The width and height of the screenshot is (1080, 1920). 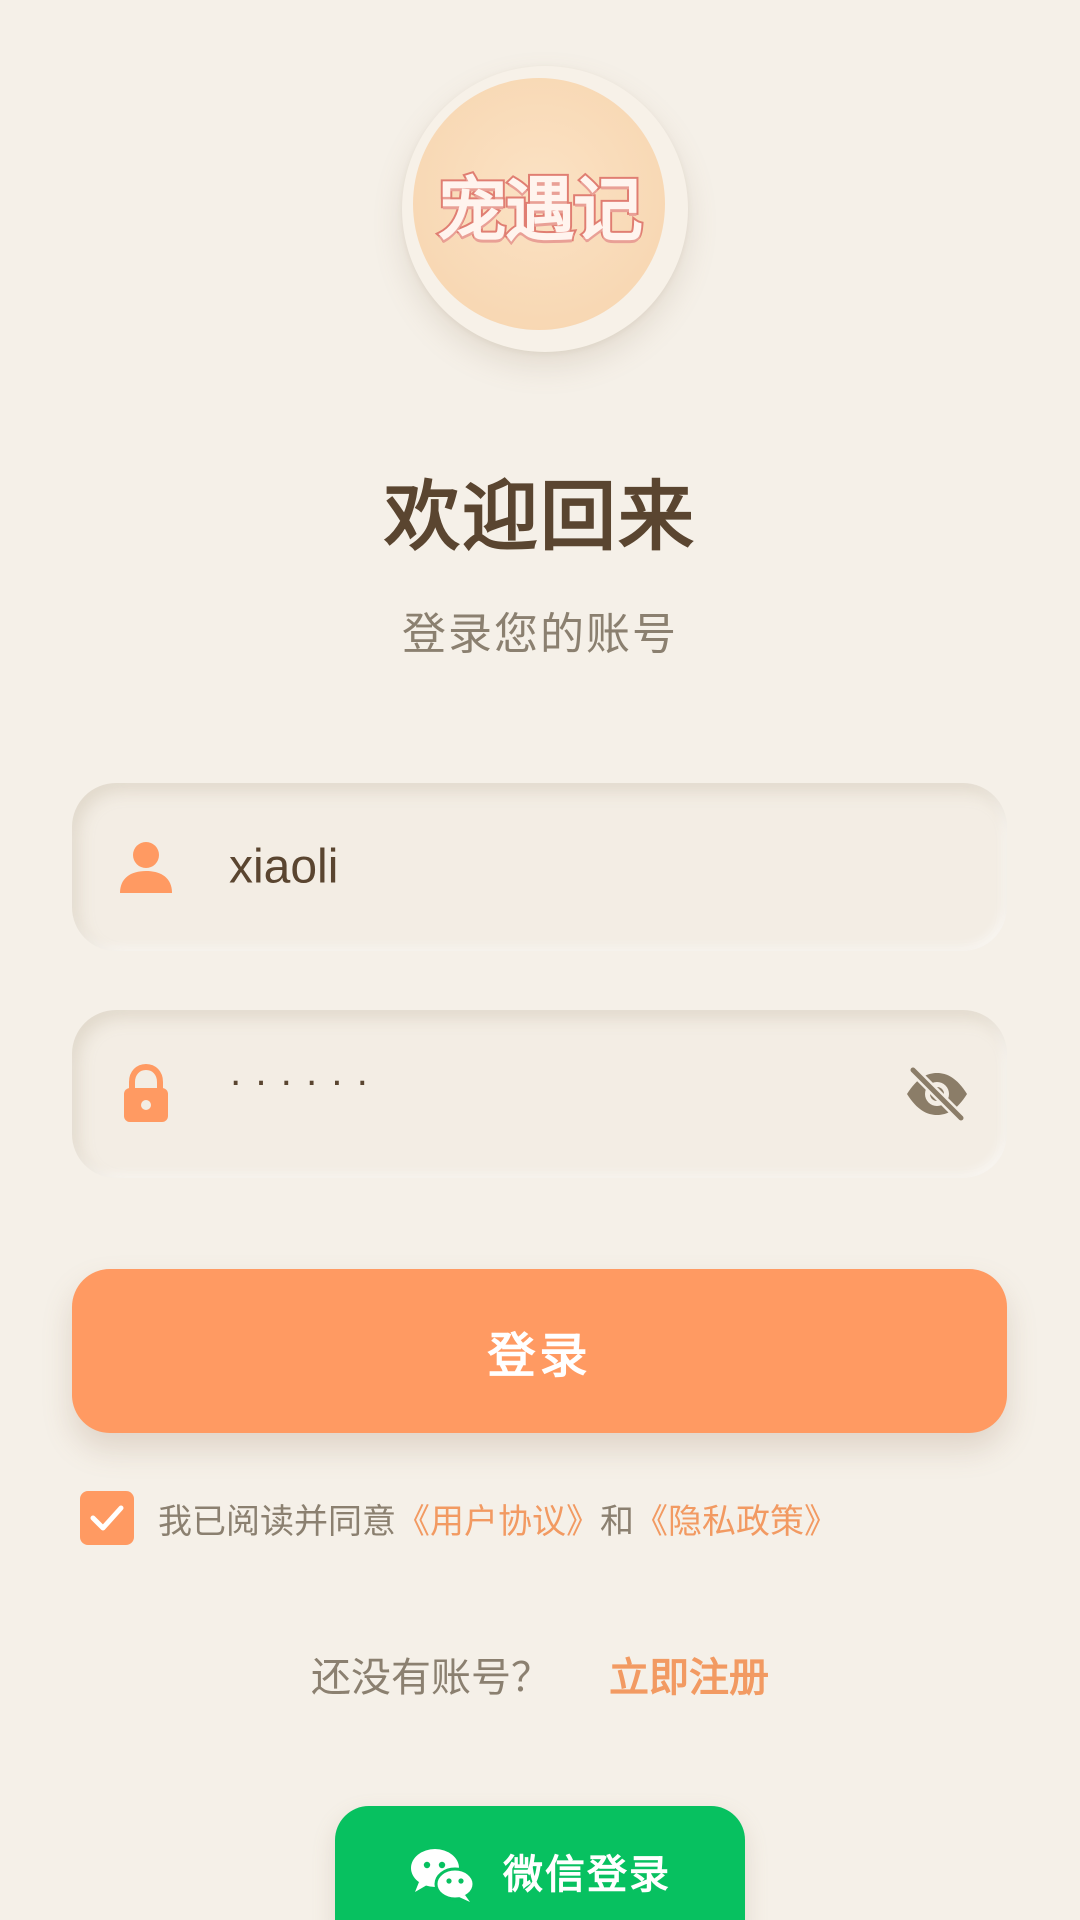 I want to click on wechat-login-button: 微信登录, so click(x=540, y=1863).